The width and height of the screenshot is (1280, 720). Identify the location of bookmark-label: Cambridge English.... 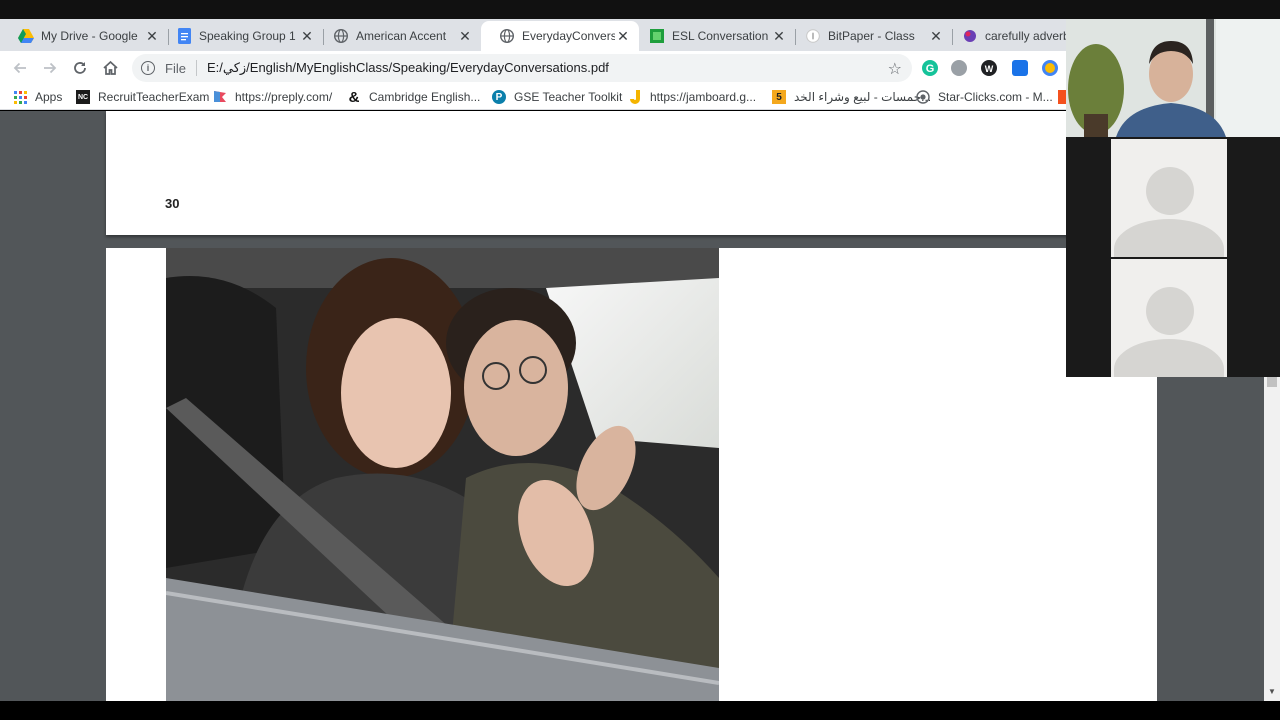
(425, 97).